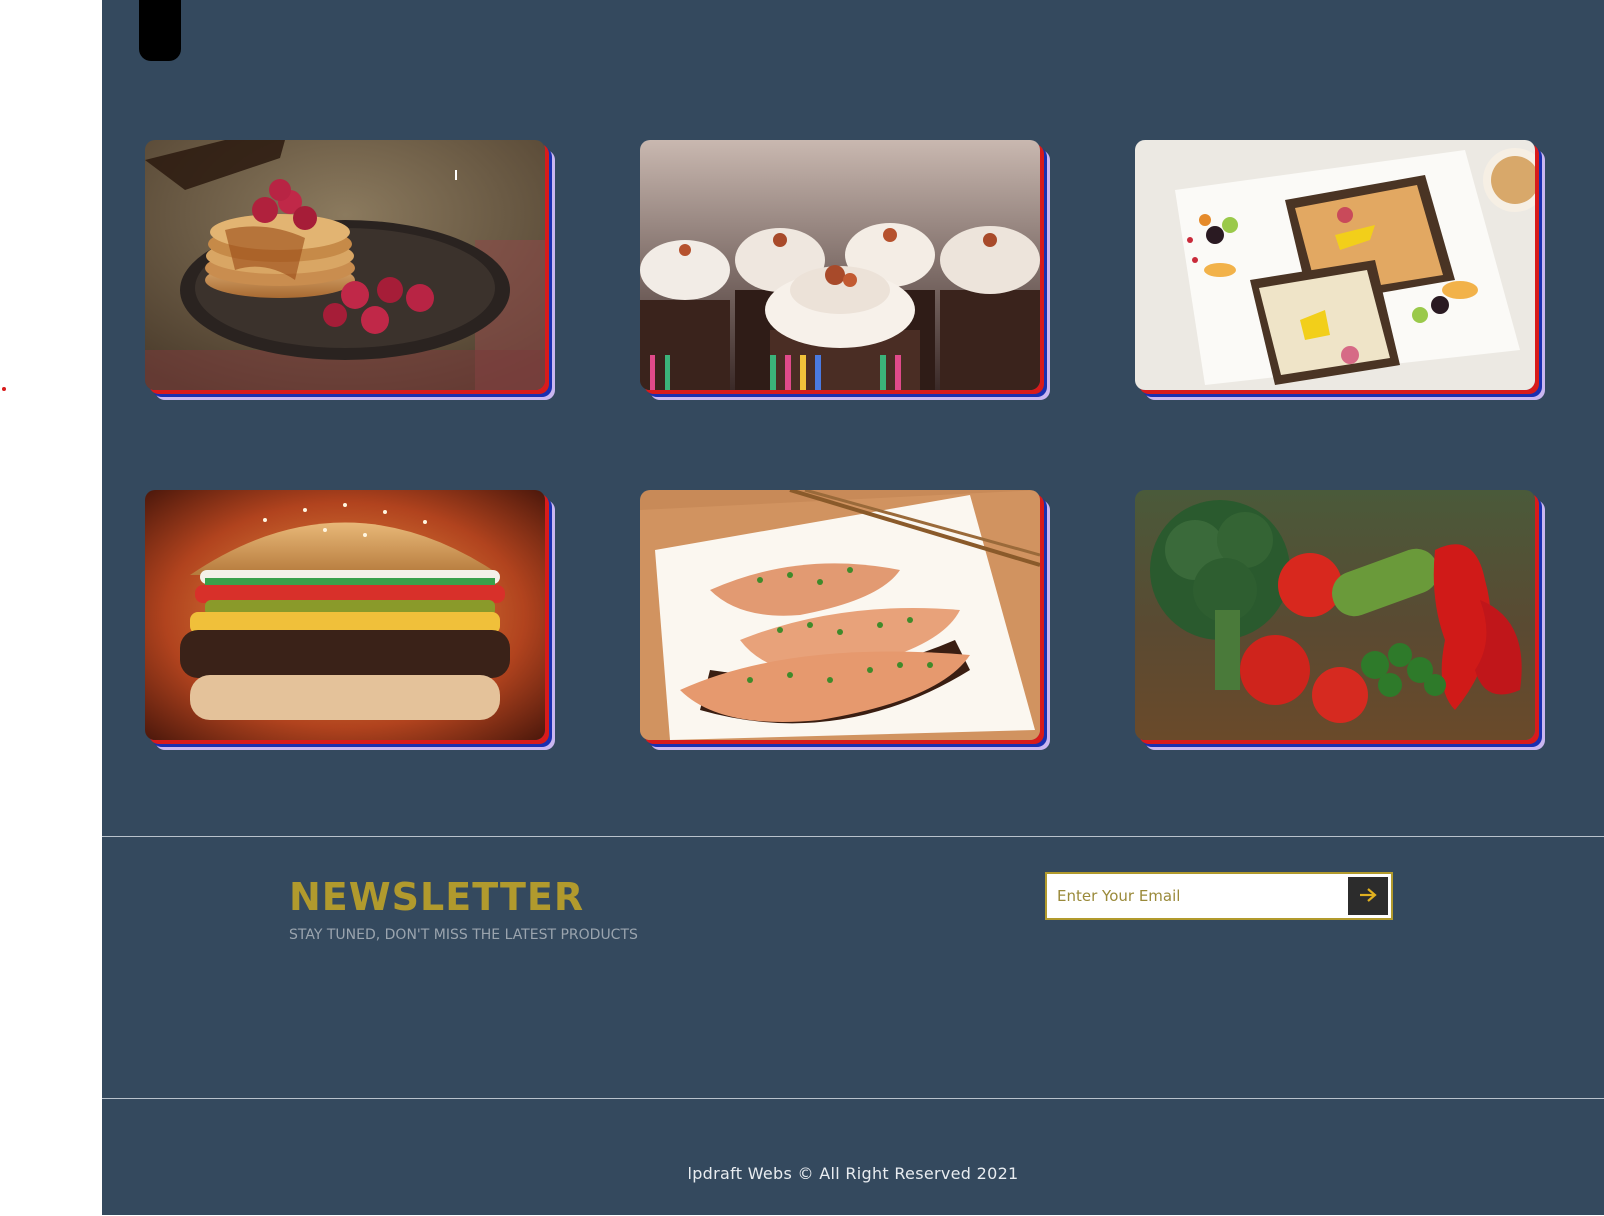 The height and width of the screenshot is (1216, 1604). Describe the element at coordinates (1206, 896) in the screenshot. I see `email-input` at that location.